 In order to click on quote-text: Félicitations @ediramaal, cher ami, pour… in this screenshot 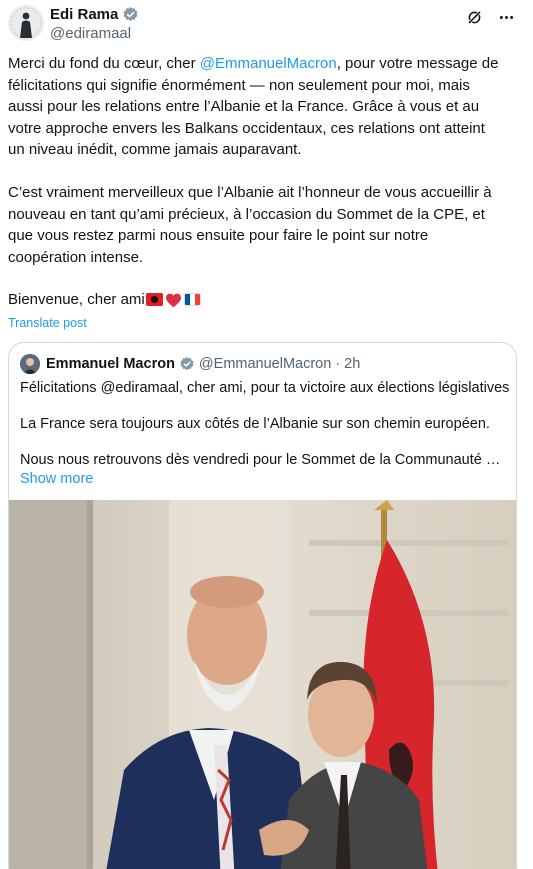, I will do `click(265, 434)`.